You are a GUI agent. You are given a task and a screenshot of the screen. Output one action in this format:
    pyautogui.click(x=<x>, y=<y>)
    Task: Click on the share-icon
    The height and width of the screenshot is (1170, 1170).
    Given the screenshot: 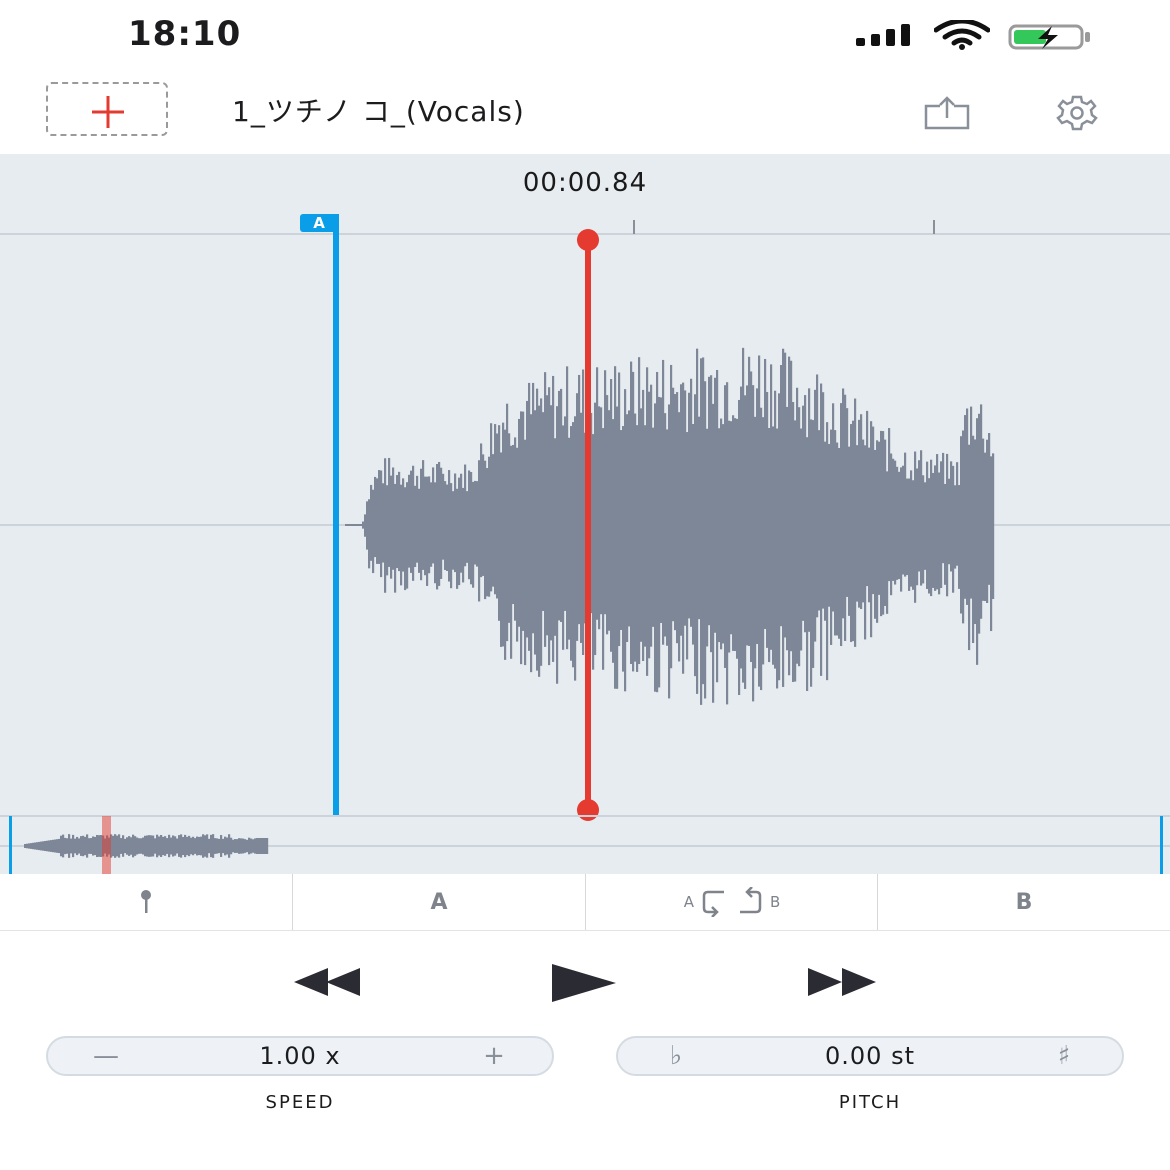 What is the action you would take?
    pyautogui.click(x=947, y=113)
    